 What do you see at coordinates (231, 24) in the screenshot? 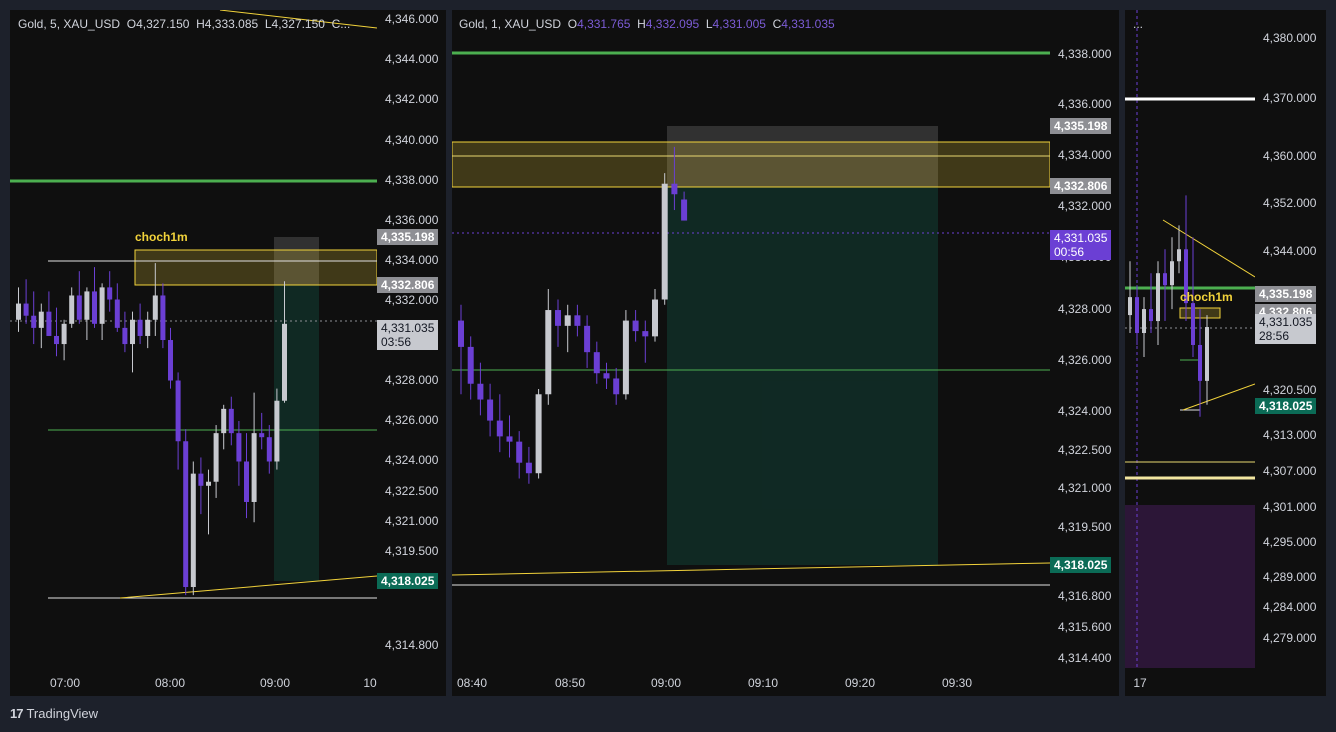
I see `legend-high: 4,333.085` at bounding box center [231, 24].